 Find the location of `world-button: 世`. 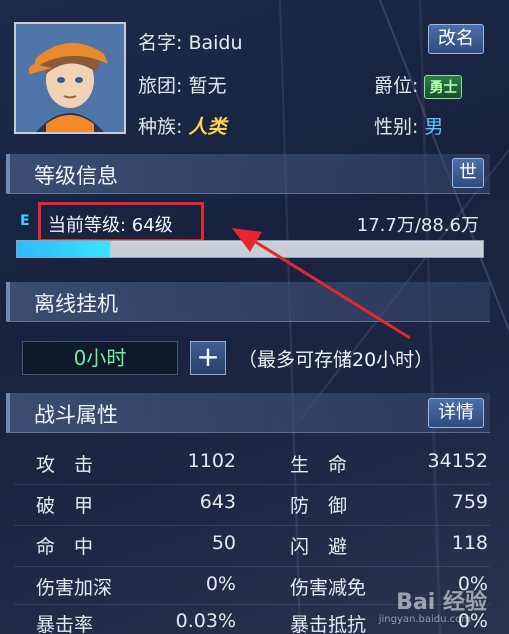

world-button: 世 is located at coordinates (468, 173).